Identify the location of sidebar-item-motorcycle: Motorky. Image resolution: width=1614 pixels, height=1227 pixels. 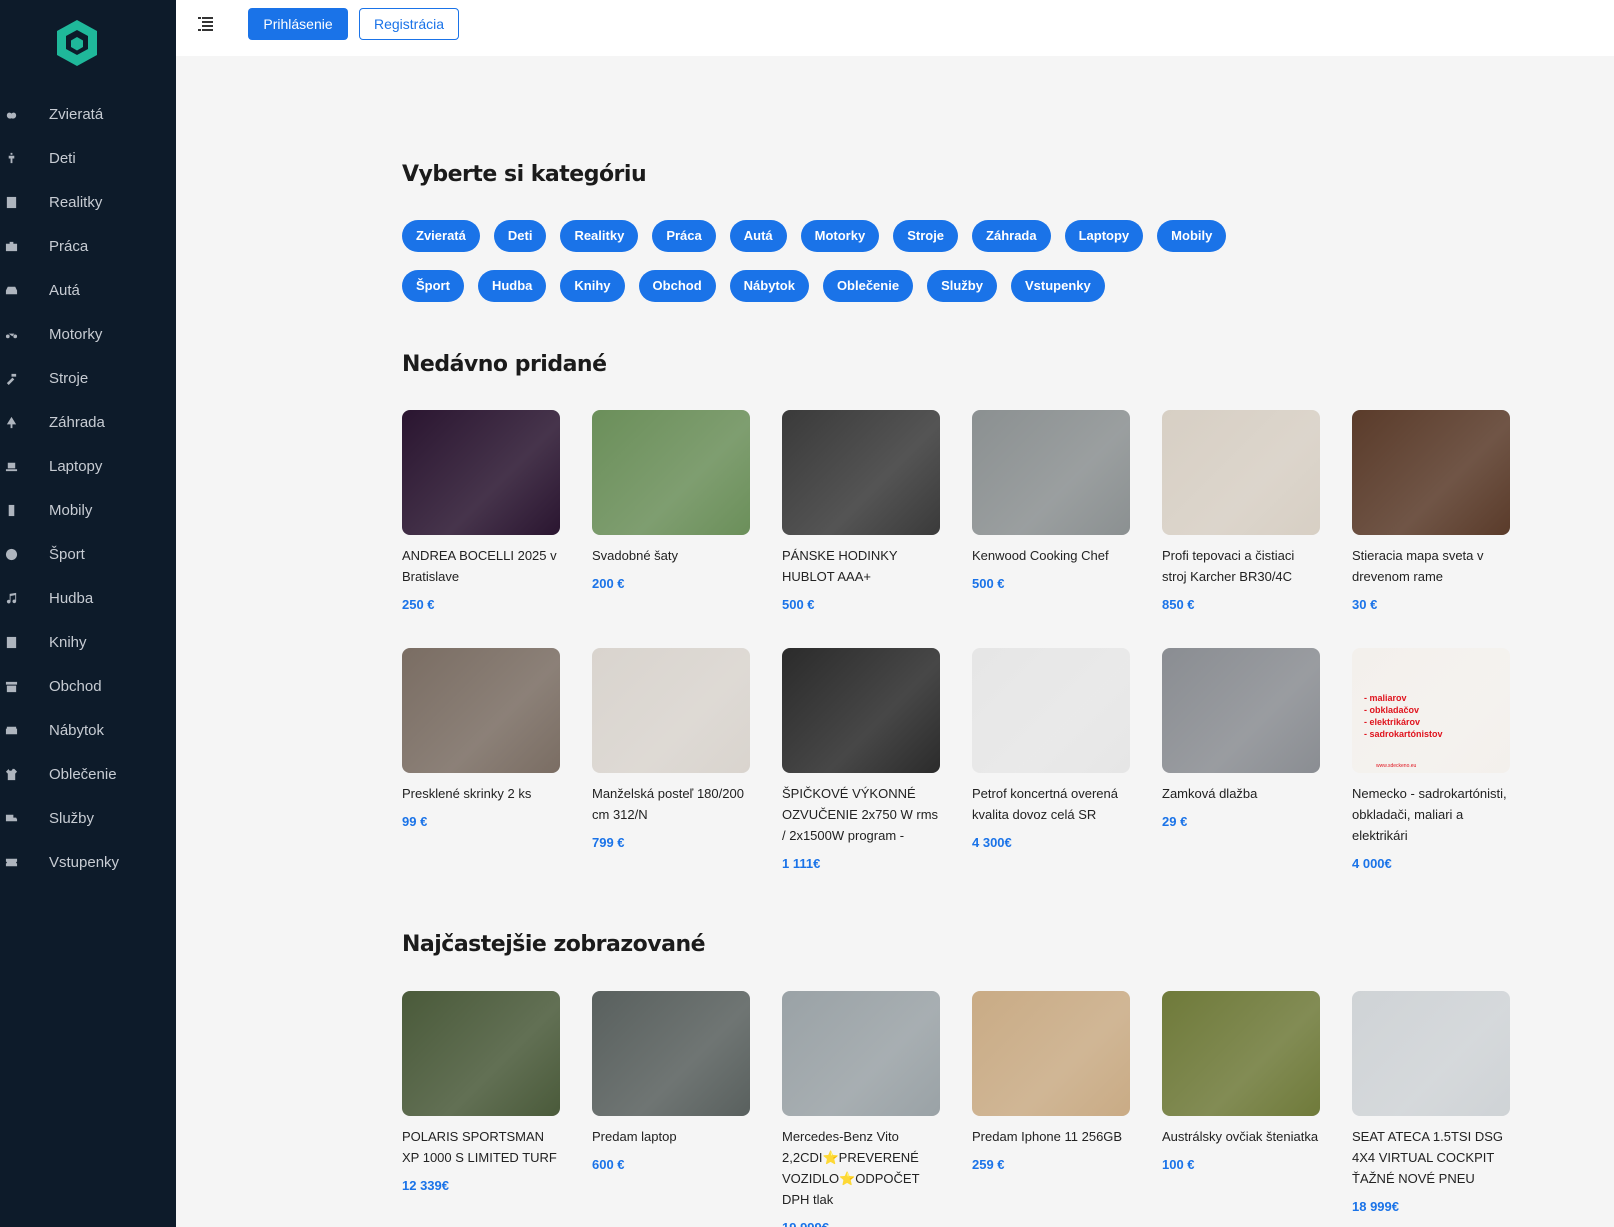
(88, 334).